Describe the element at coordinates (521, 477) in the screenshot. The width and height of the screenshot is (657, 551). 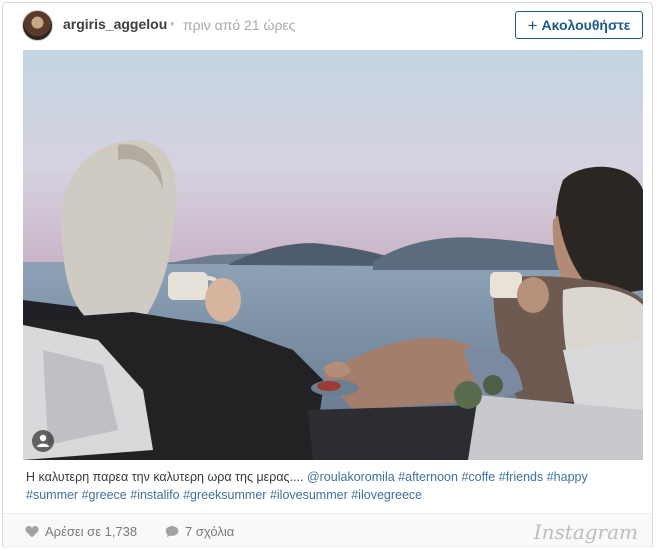
I see `hashtag: #friends` at that location.